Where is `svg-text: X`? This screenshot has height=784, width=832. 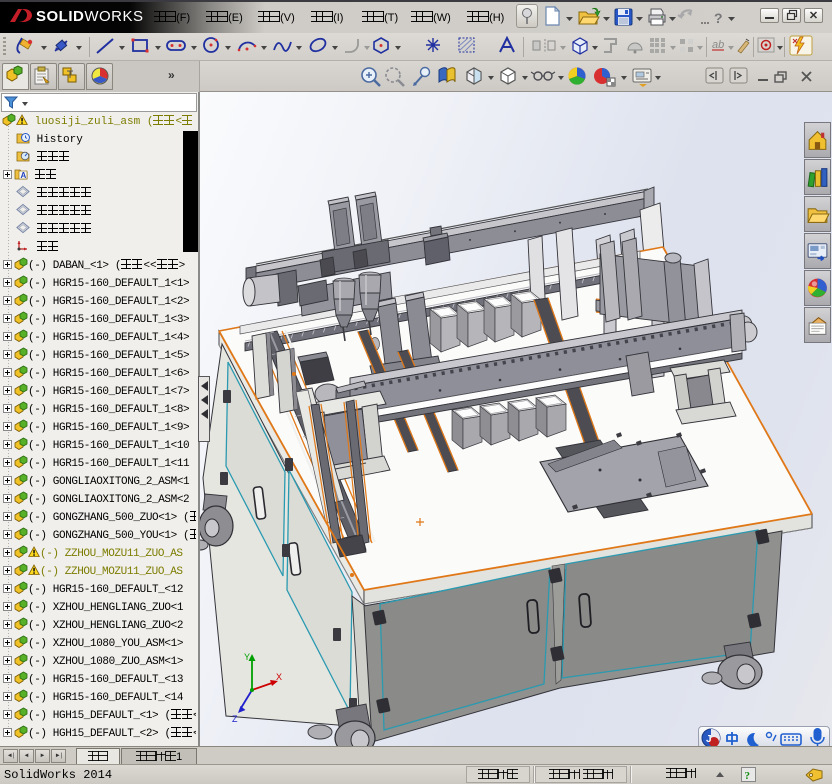
svg-text: X is located at coordinates (279, 677).